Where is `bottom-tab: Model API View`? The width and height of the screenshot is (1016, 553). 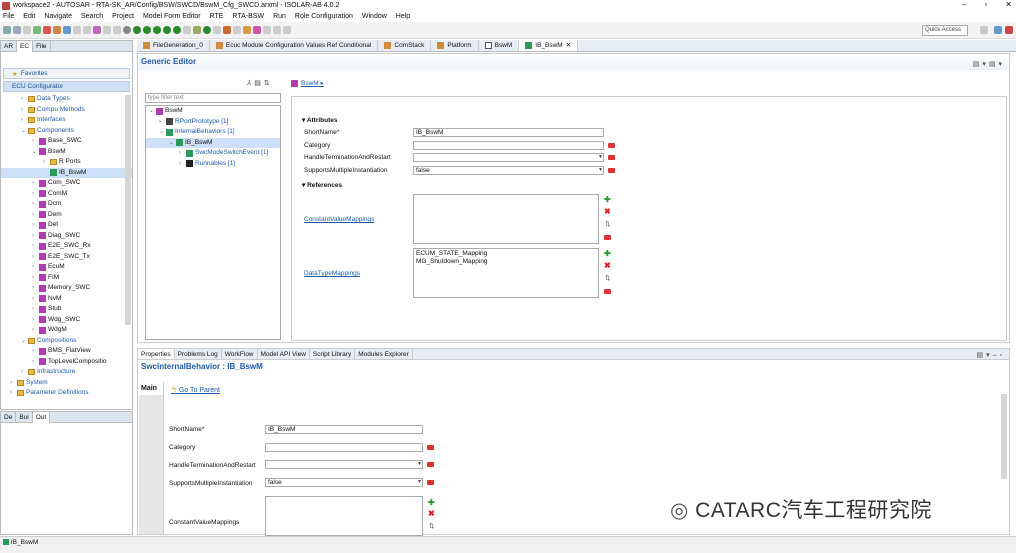 bottom-tab: Model API View is located at coordinates (284, 354).